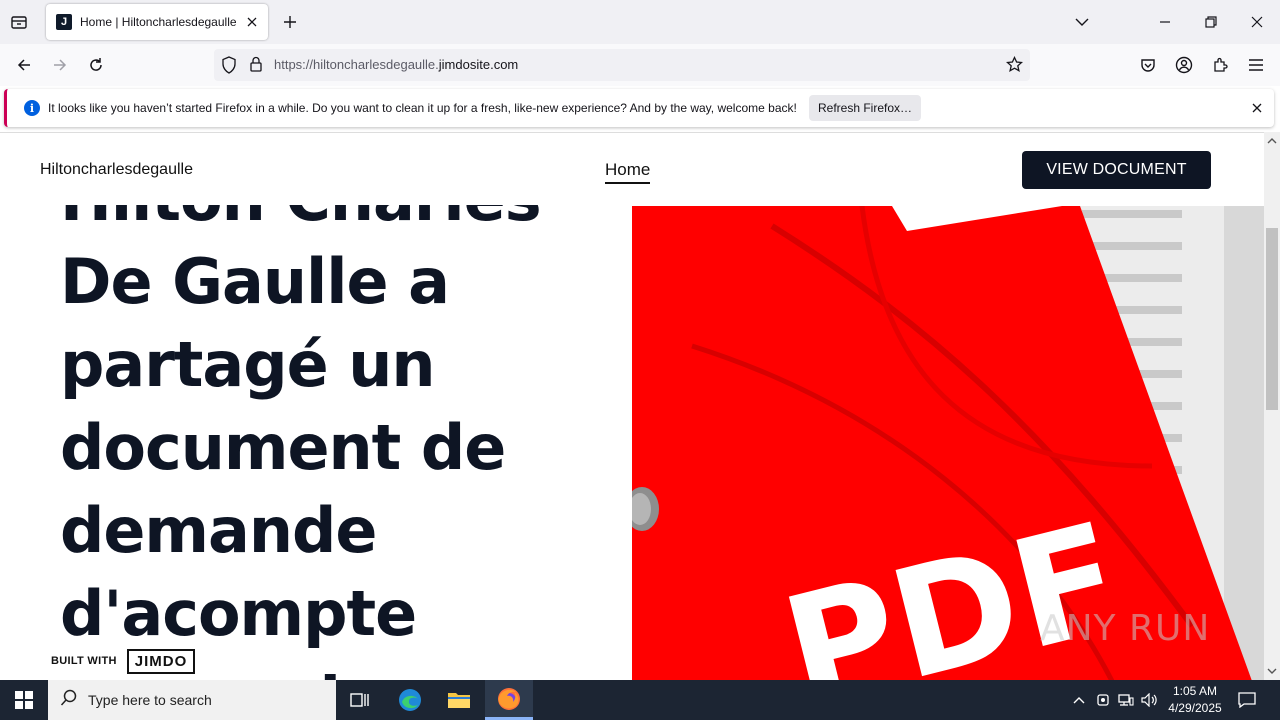  Describe the element at coordinates (1150, 700) in the screenshot. I see `volume-icon` at that location.